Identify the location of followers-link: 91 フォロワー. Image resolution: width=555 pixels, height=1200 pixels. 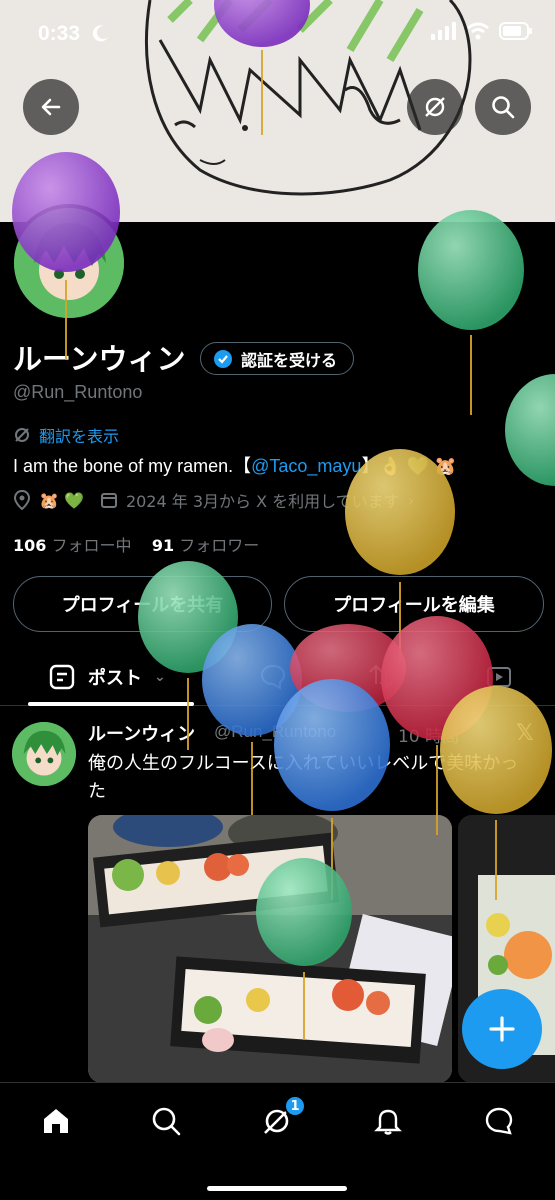
(205, 545).